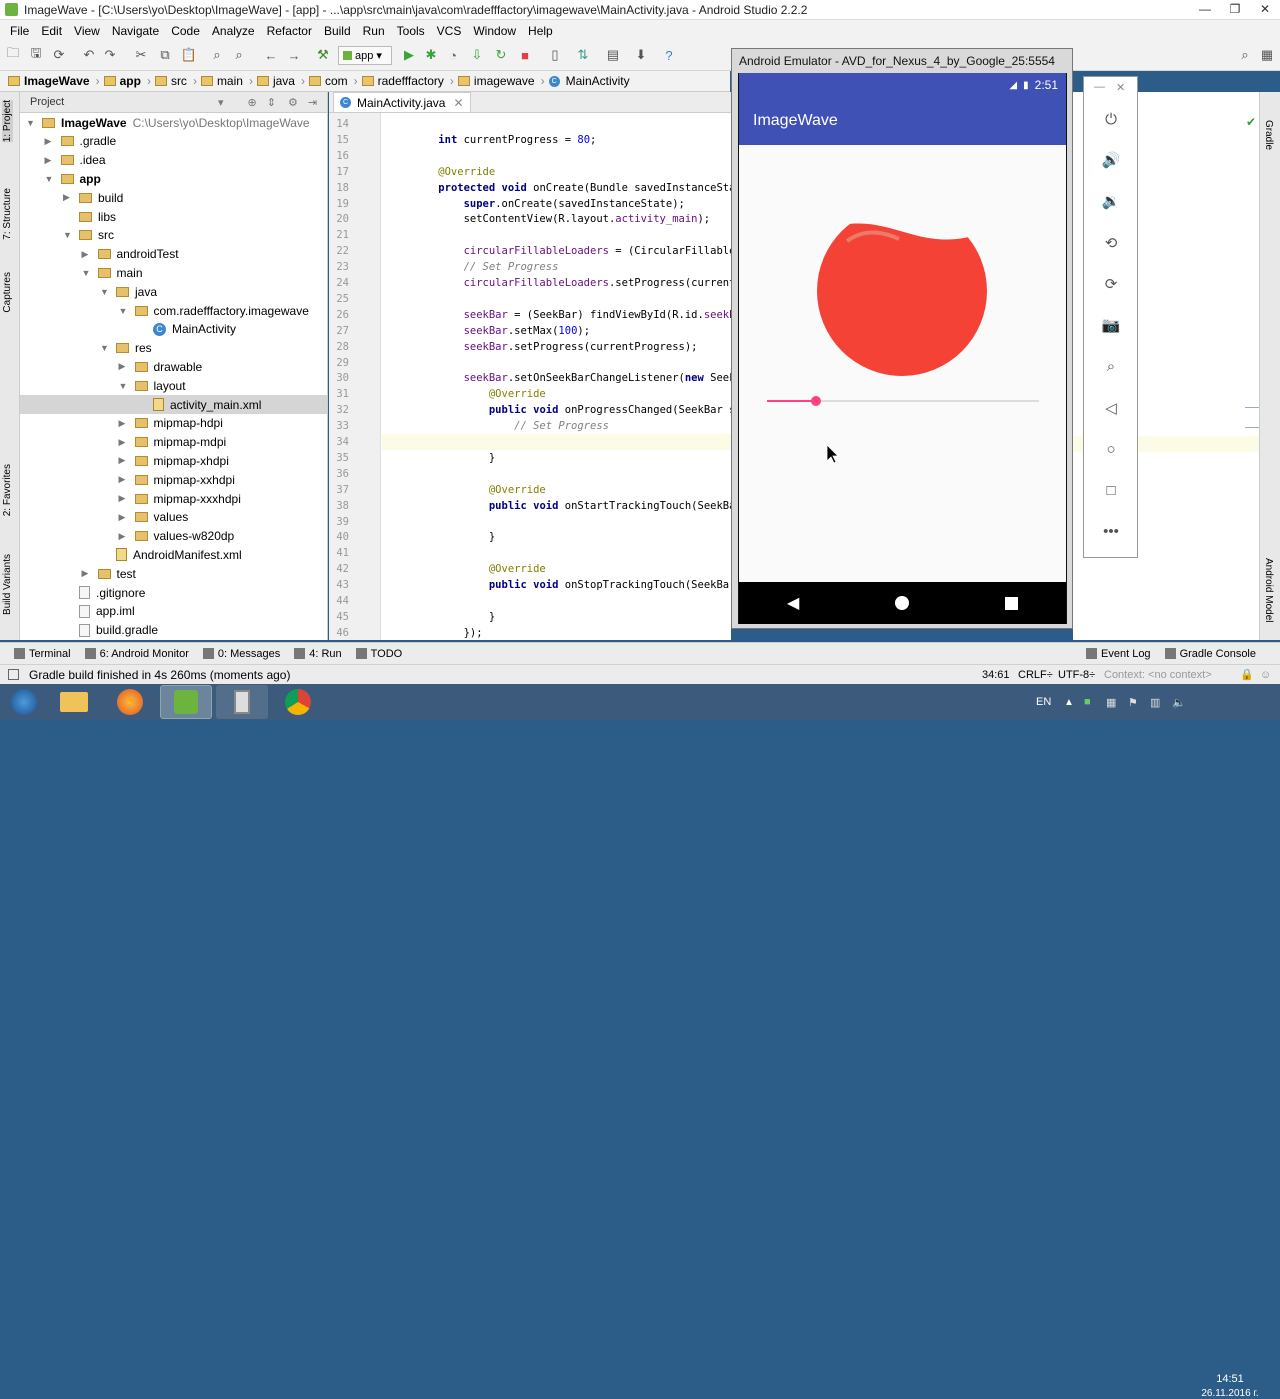 This screenshot has width=1280, height=1399. I want to click on sync-gradle-icon: ⇅, so click(583, 55).